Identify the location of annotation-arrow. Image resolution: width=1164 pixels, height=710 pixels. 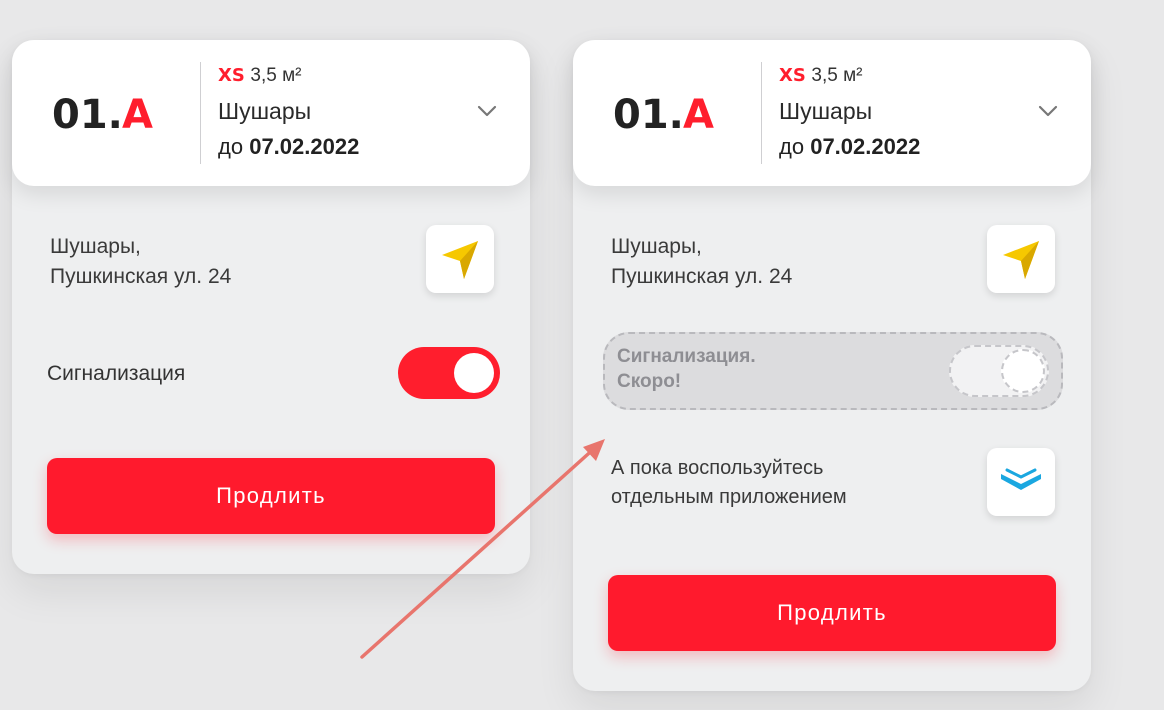
(482, 549).